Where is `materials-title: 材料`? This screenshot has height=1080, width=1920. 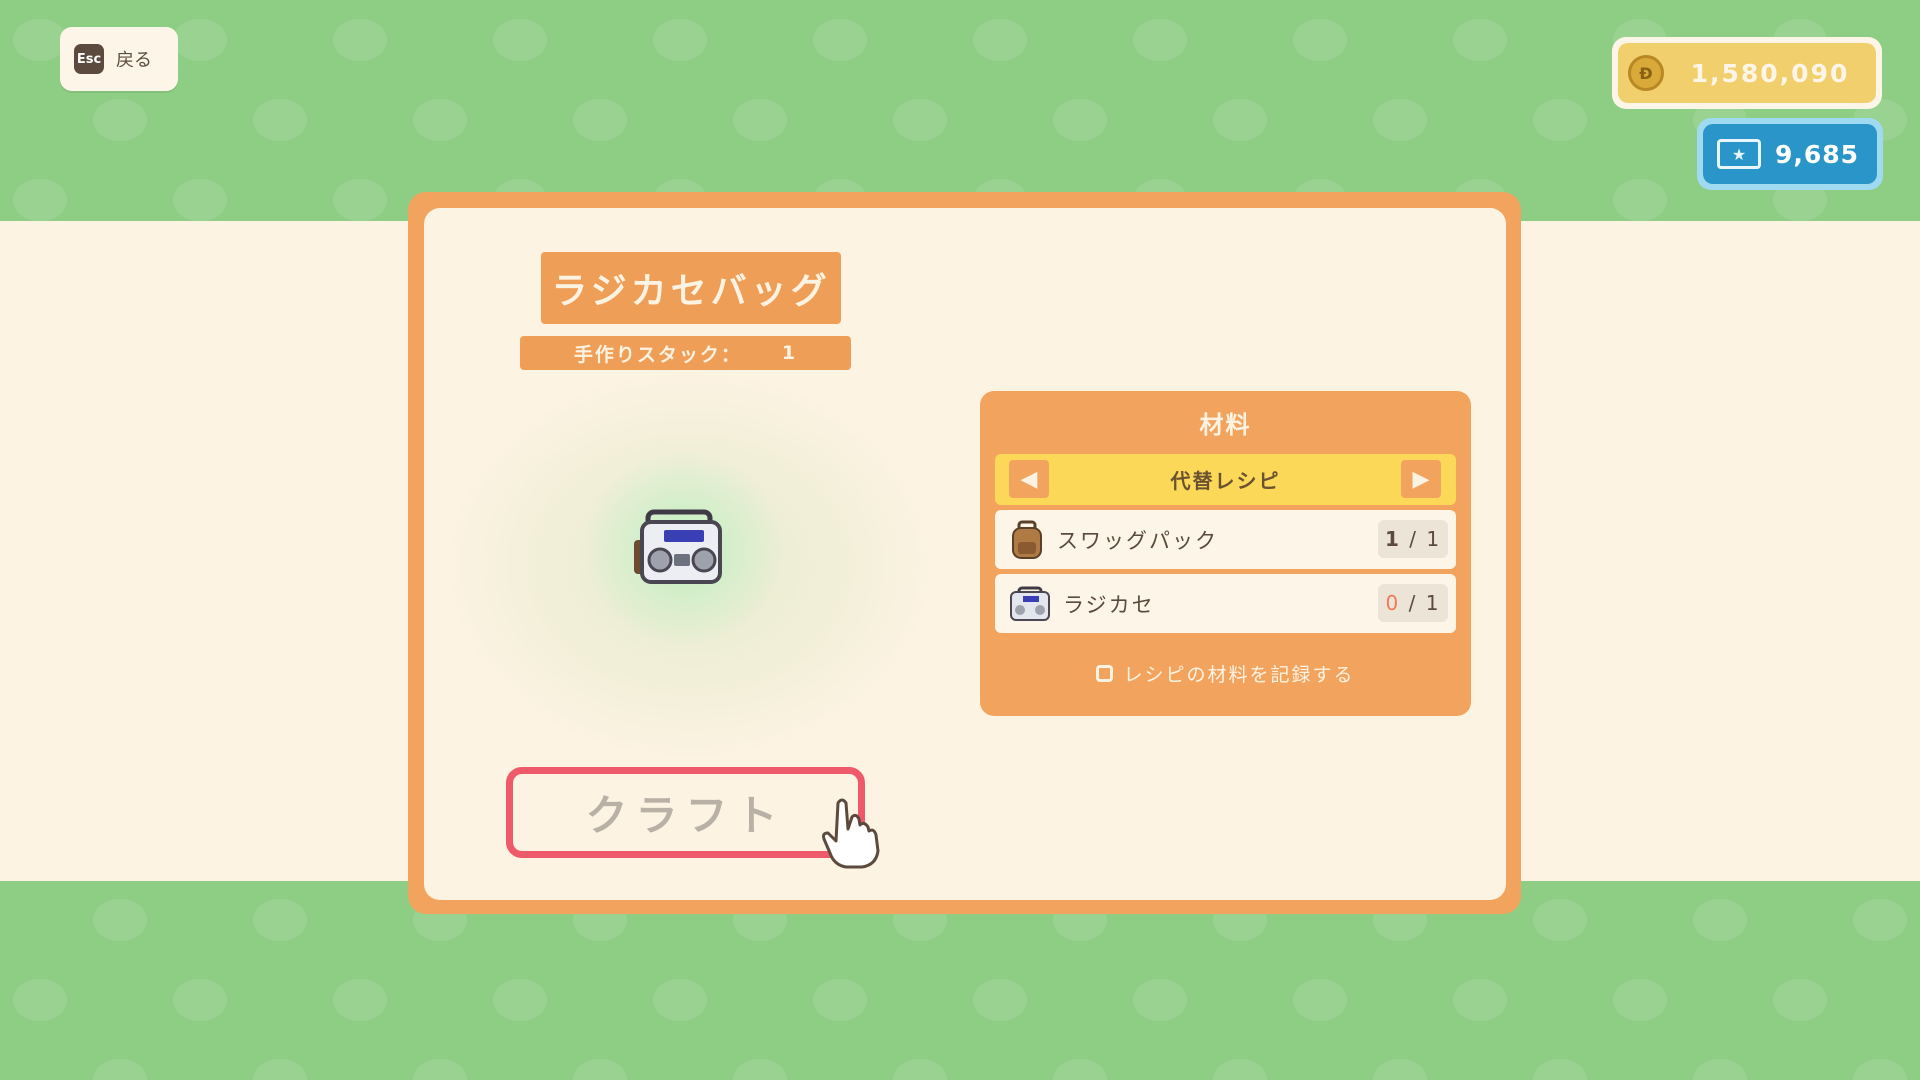 materials-title: 材料 is located at coordinates (1225, 425).